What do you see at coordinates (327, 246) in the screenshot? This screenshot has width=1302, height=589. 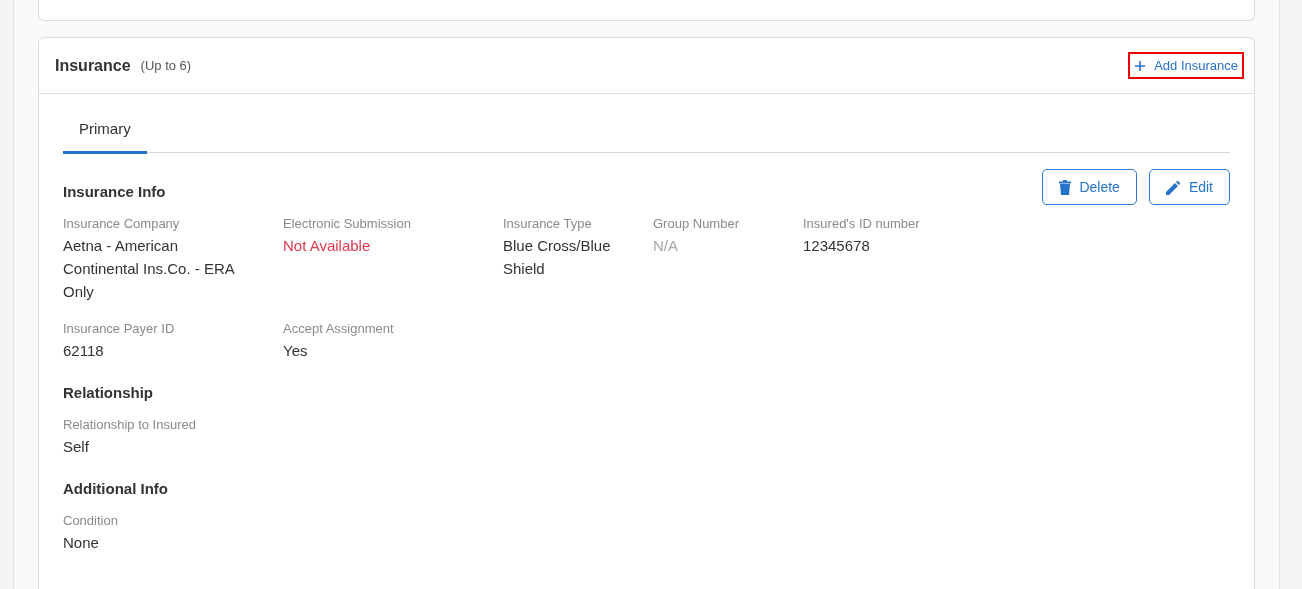 I see `field-value: Not Available` at bounding box center [327, 246].